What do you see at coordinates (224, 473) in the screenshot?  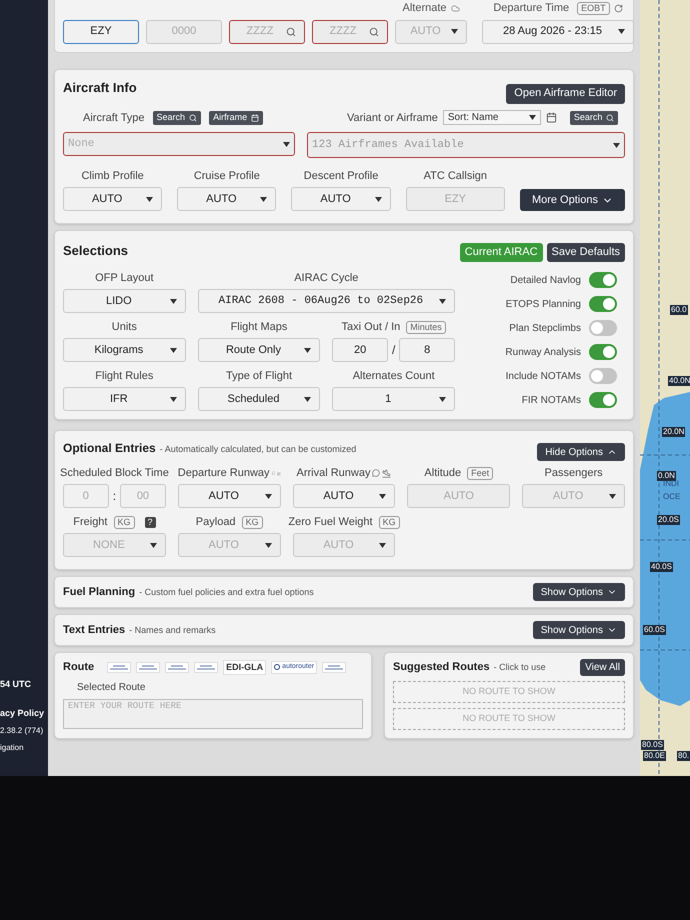 I see `field-label: Departure Runway` at bounding box center [224, 473].